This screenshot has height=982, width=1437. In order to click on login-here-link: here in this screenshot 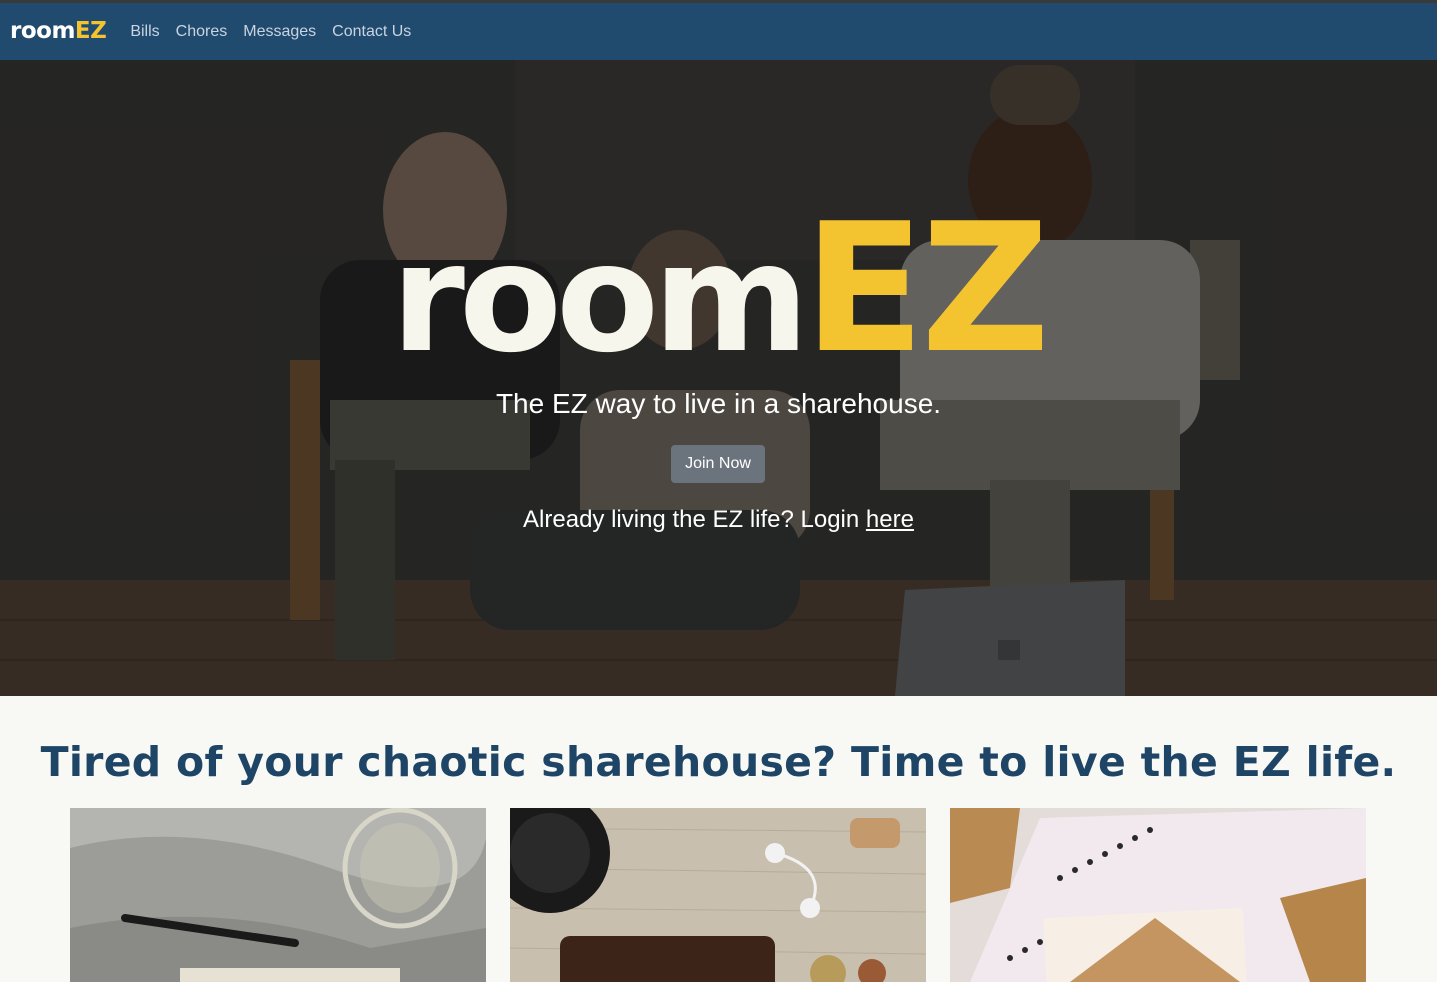, I will do `click(890, 519)`.